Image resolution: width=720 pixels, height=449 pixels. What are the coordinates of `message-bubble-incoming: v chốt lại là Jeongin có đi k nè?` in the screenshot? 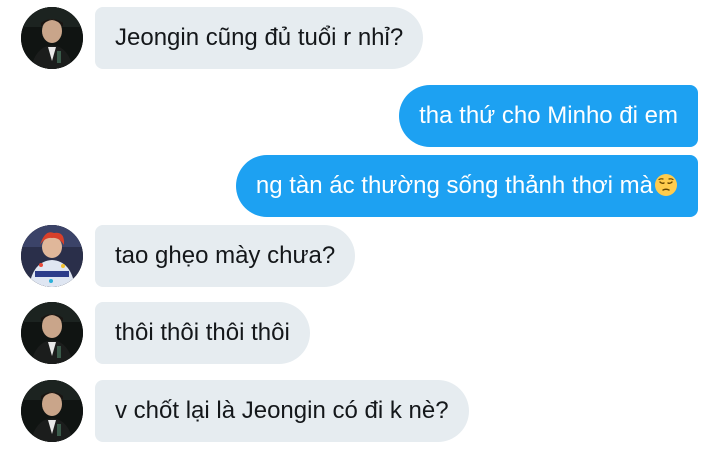 It's located at (282, 411).